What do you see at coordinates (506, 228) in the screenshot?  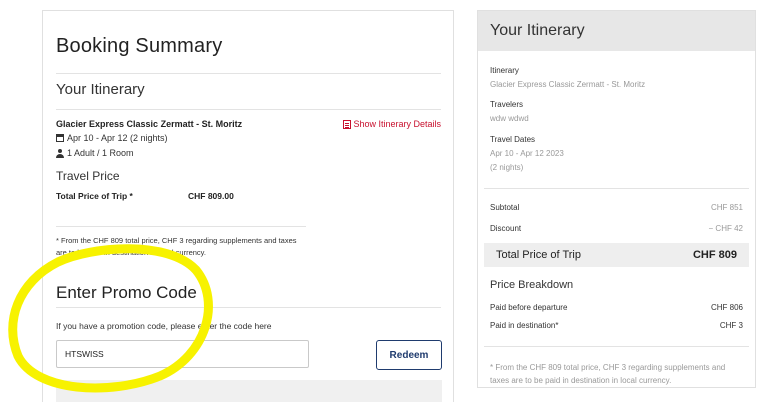 I see `discount-label: Discount` at bounding box center [506, 228].